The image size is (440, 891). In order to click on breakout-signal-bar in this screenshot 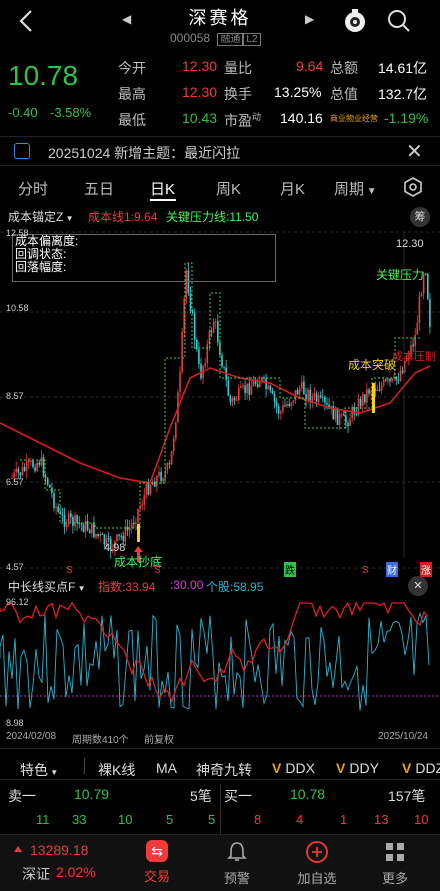, I will do `click(373, 398)`.